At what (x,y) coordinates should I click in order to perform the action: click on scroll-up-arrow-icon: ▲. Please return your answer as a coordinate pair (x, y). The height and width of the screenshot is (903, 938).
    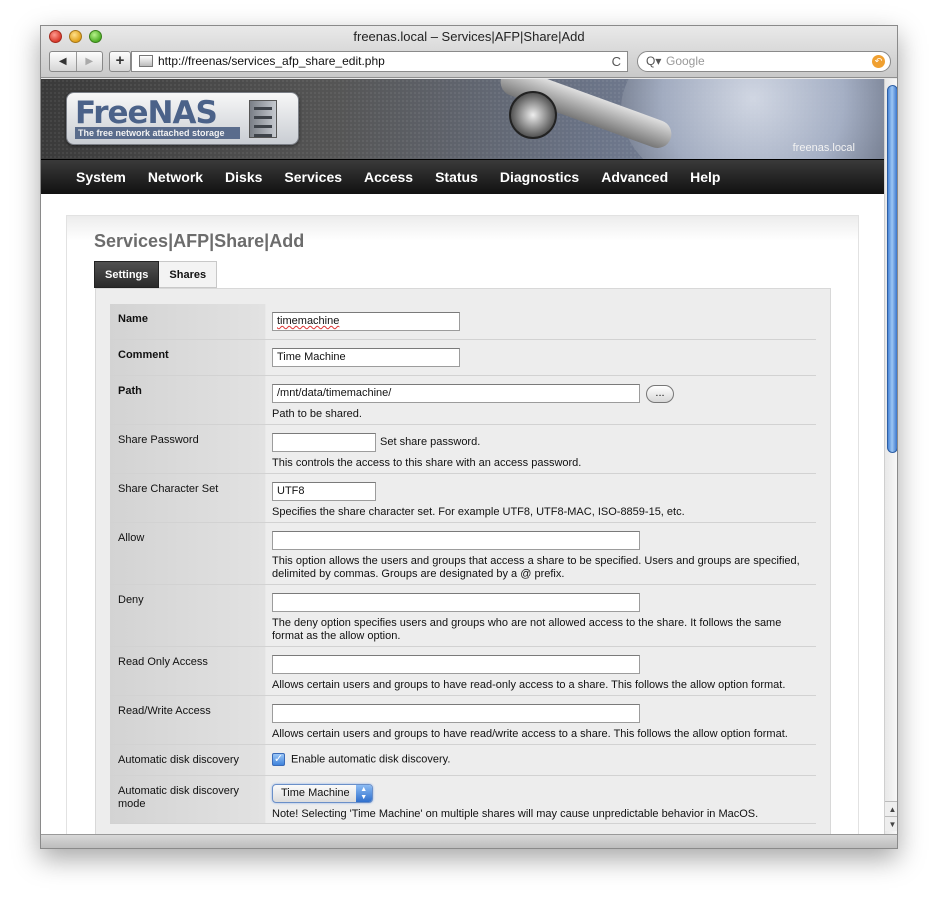
    Looking at the image, I should click on (891, 808).